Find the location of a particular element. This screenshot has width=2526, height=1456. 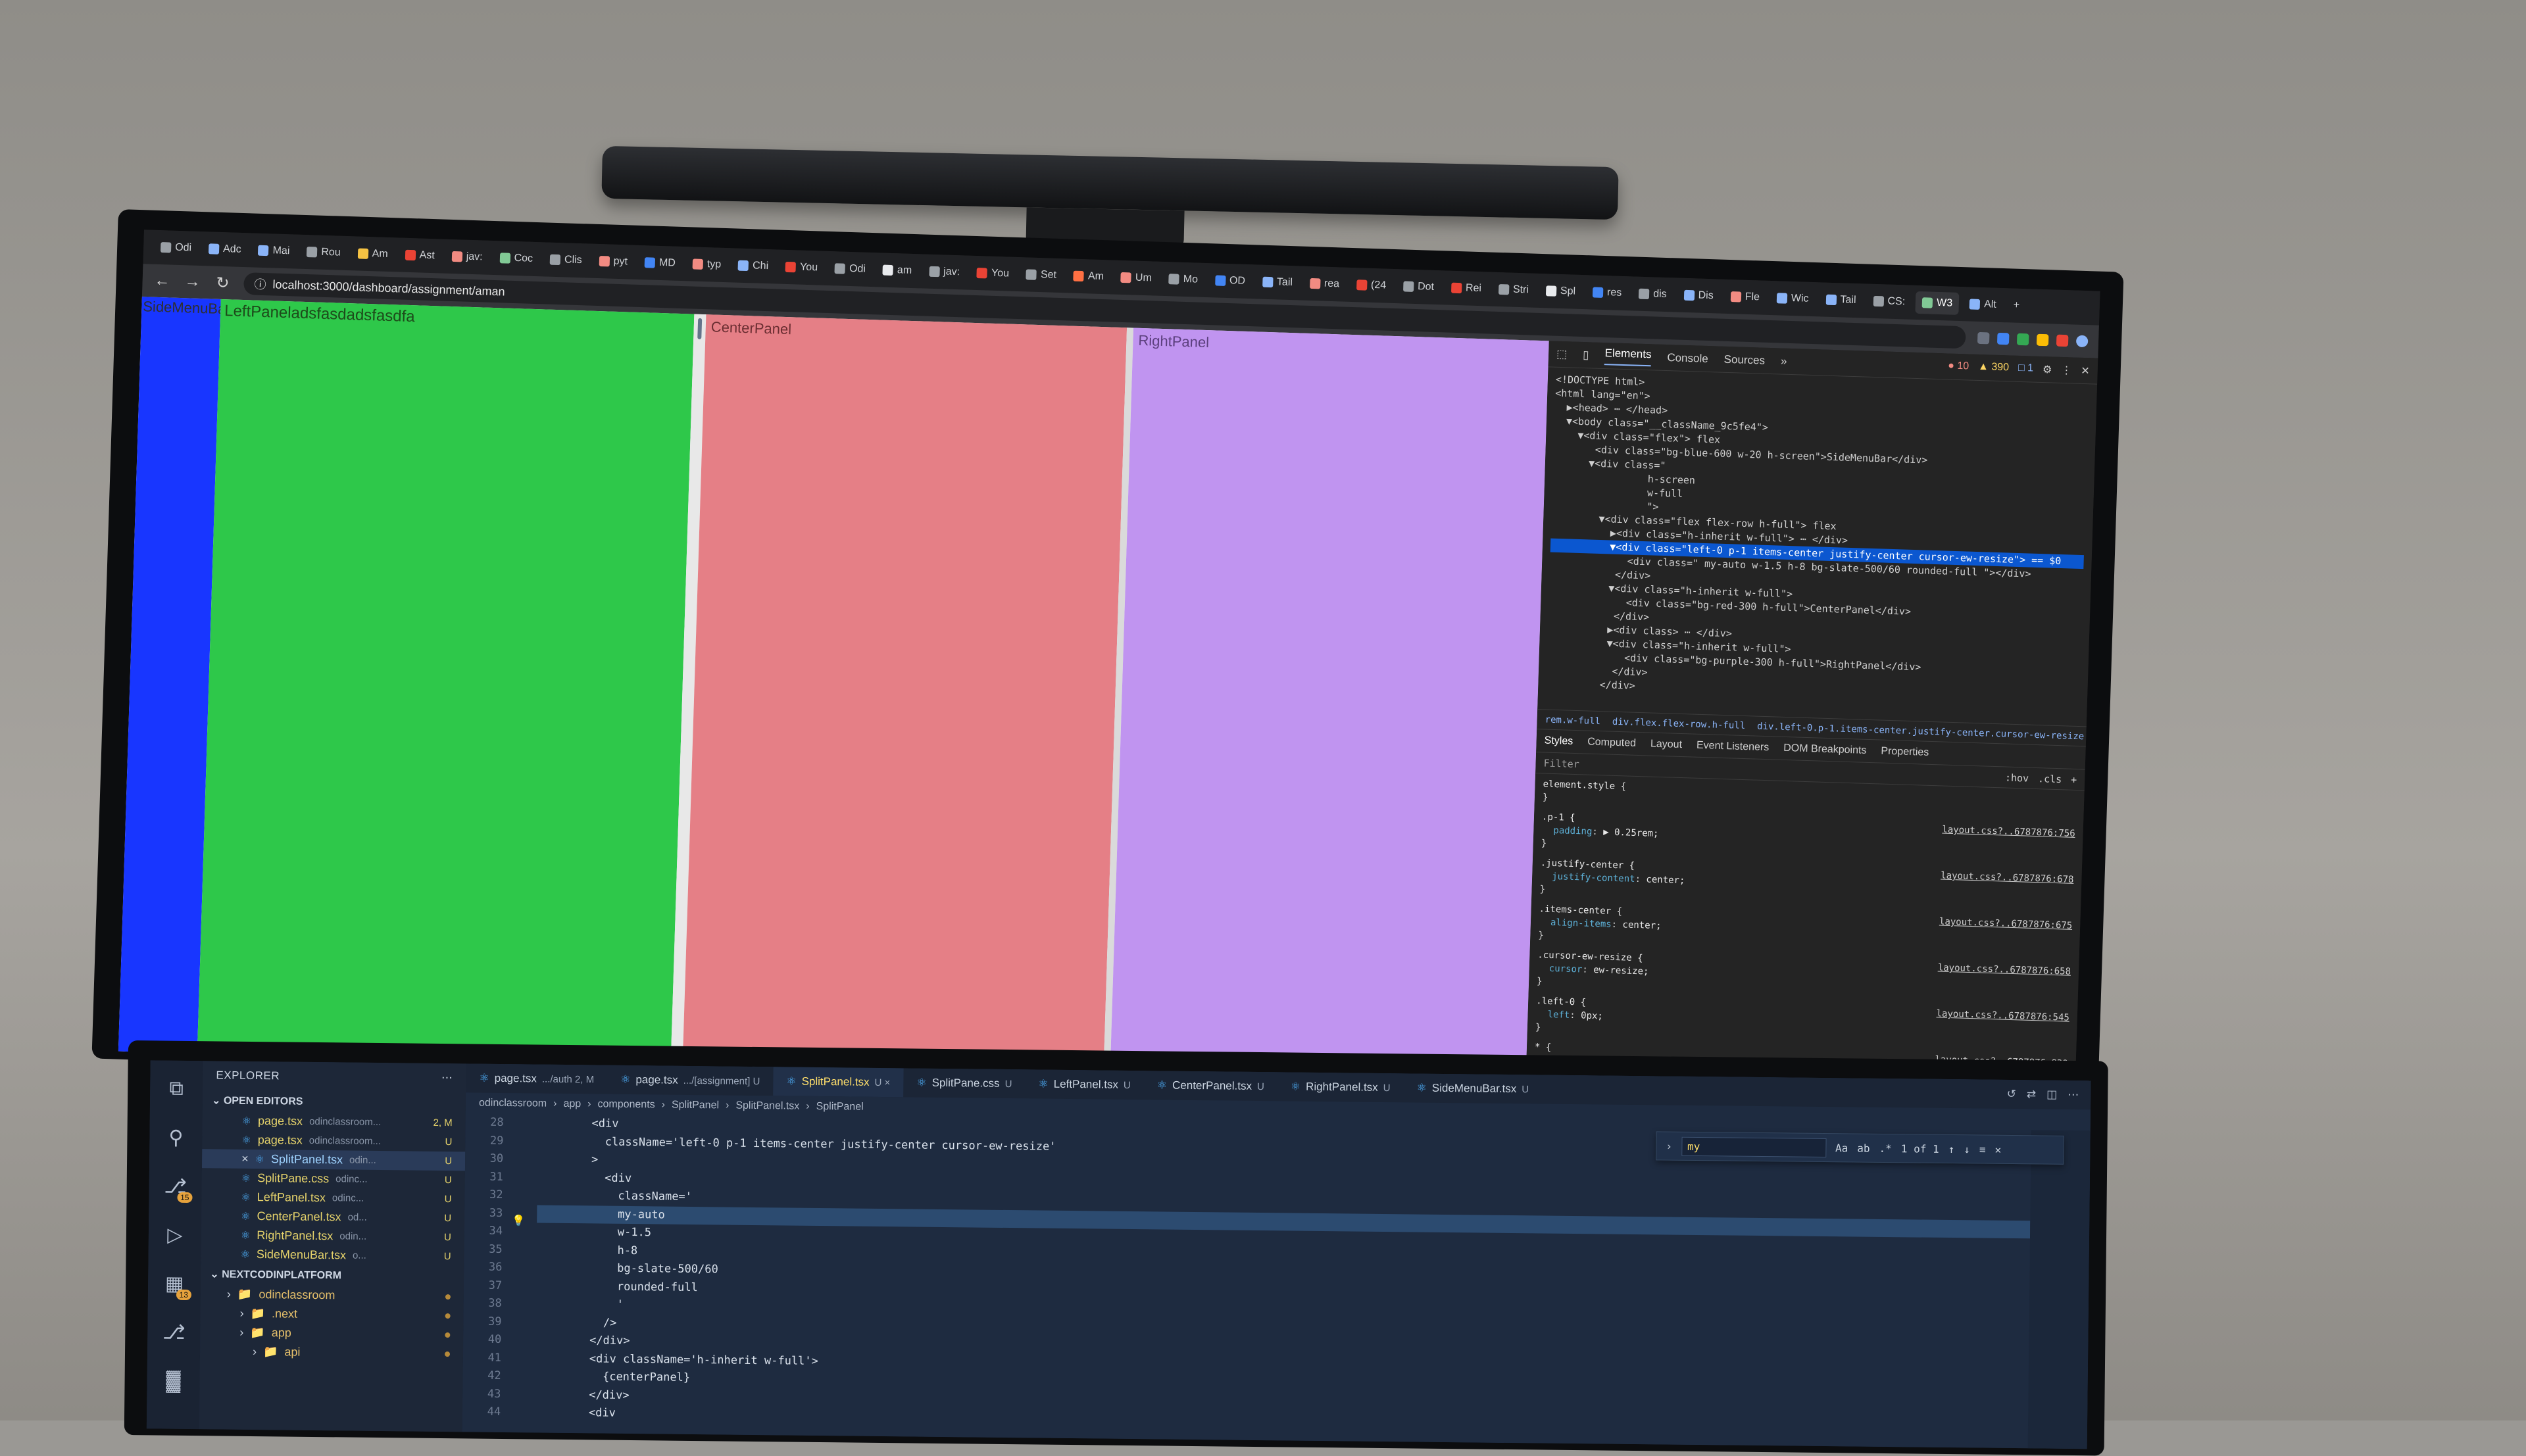

browser-tab: W3 is located at coordinates (1938, 303).